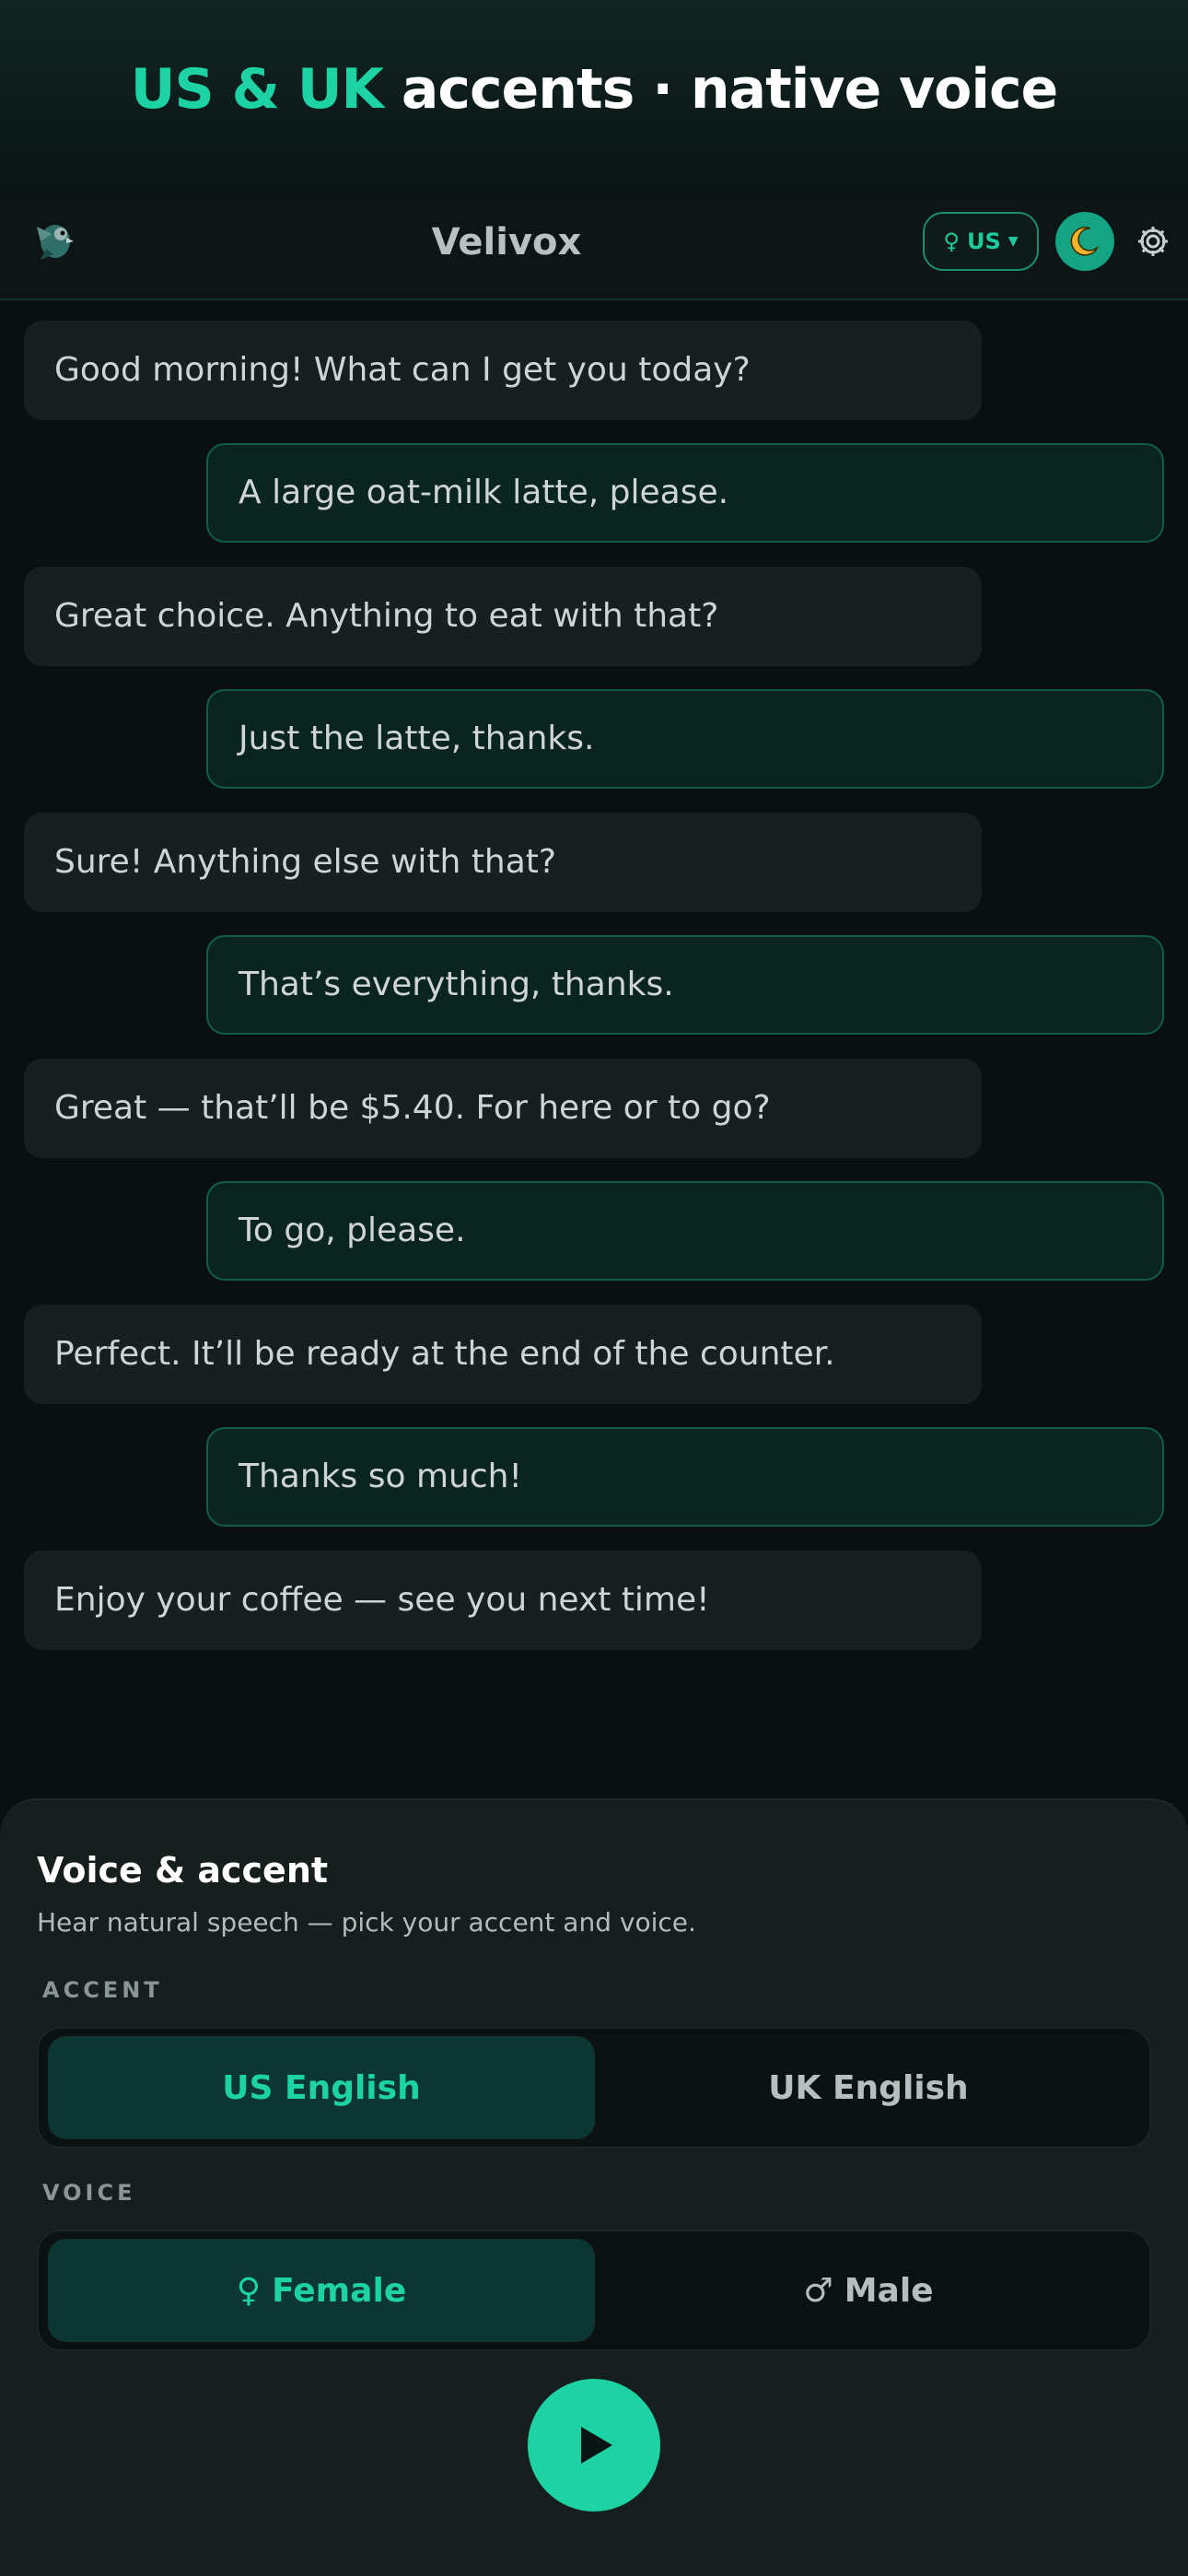 This screenshot has height=2576, width=1188. I want to click on voice-section-label: VOICE, so click(89, 2193).